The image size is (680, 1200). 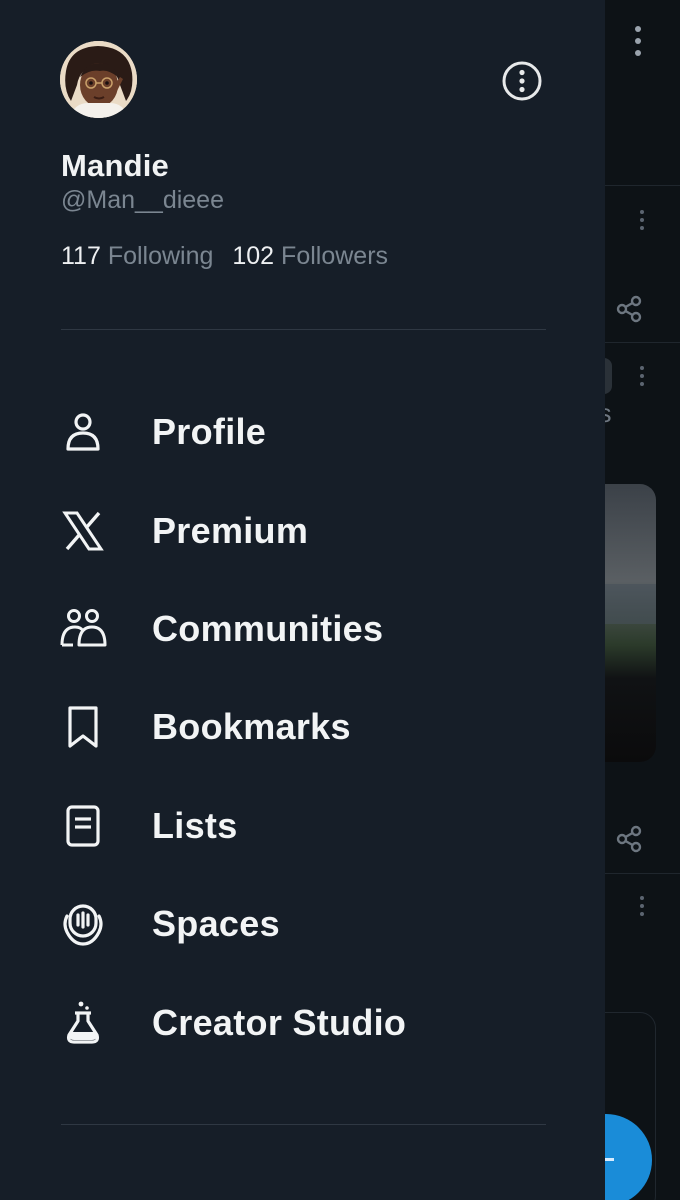 What do you see at coordinates (83, 432) in the screenshot?
I see `person-icon` at bounding box center [83, 432].